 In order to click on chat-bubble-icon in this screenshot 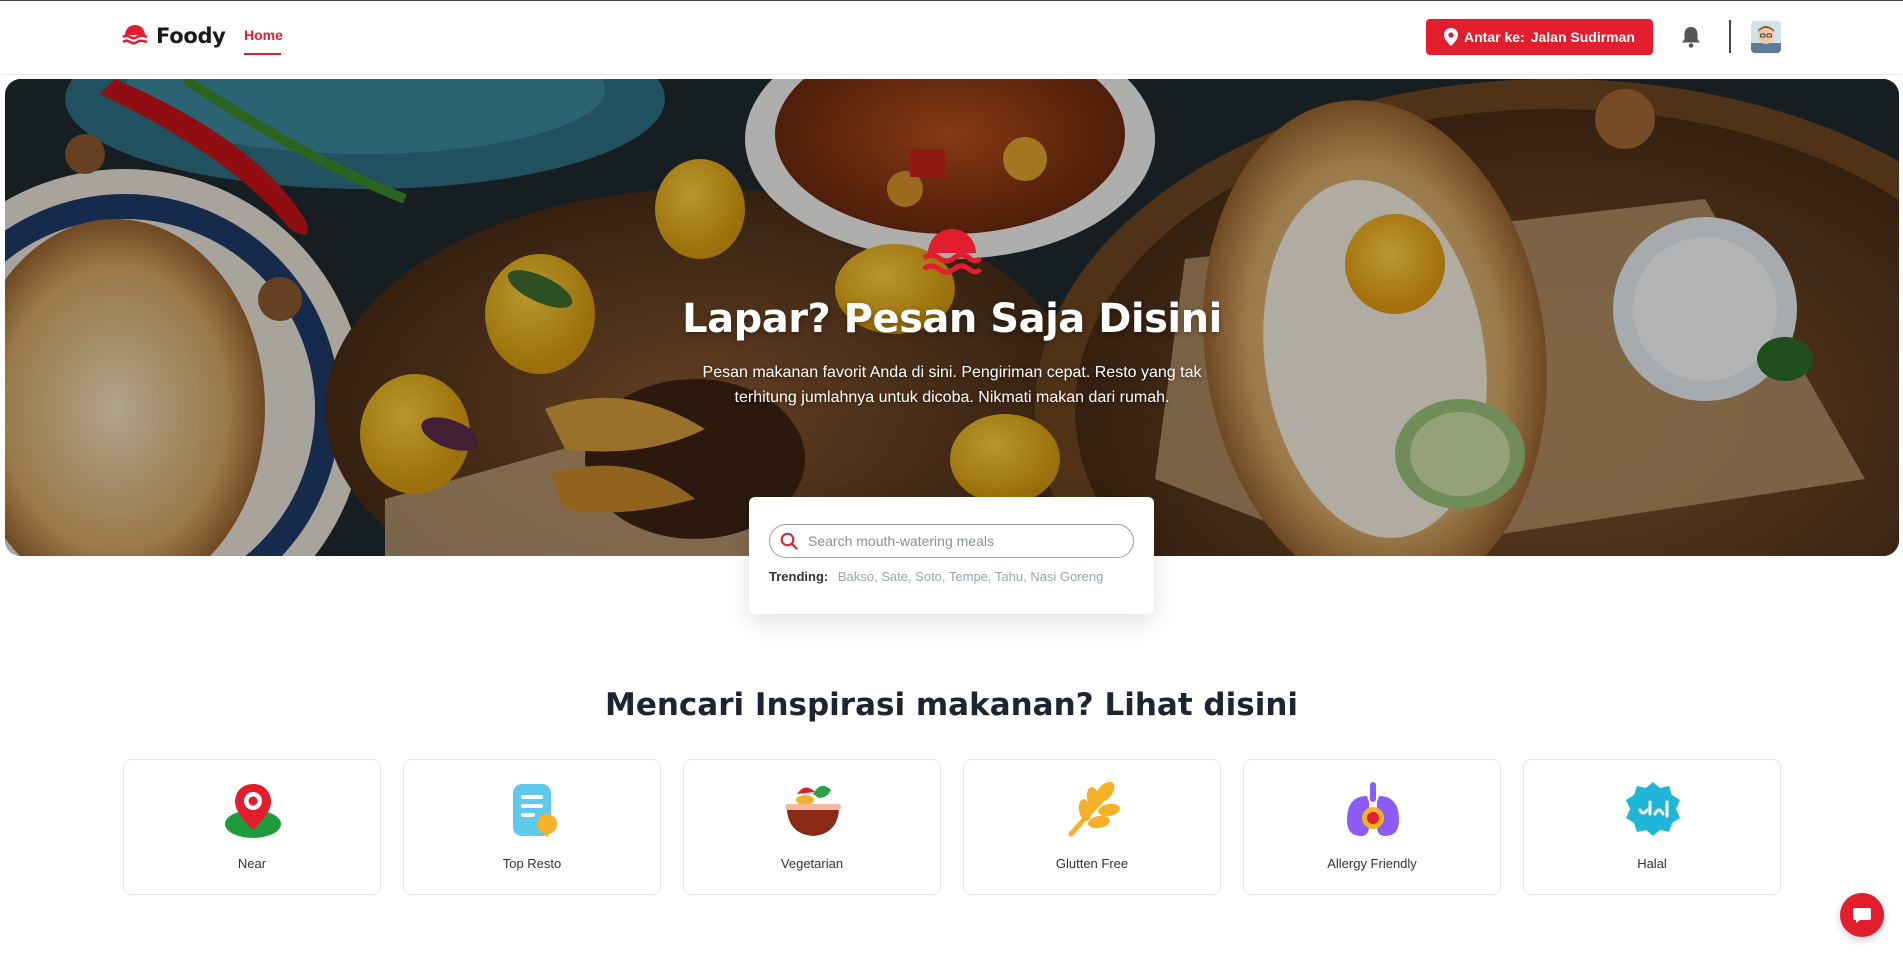, I will do `click(1862, 915)`.